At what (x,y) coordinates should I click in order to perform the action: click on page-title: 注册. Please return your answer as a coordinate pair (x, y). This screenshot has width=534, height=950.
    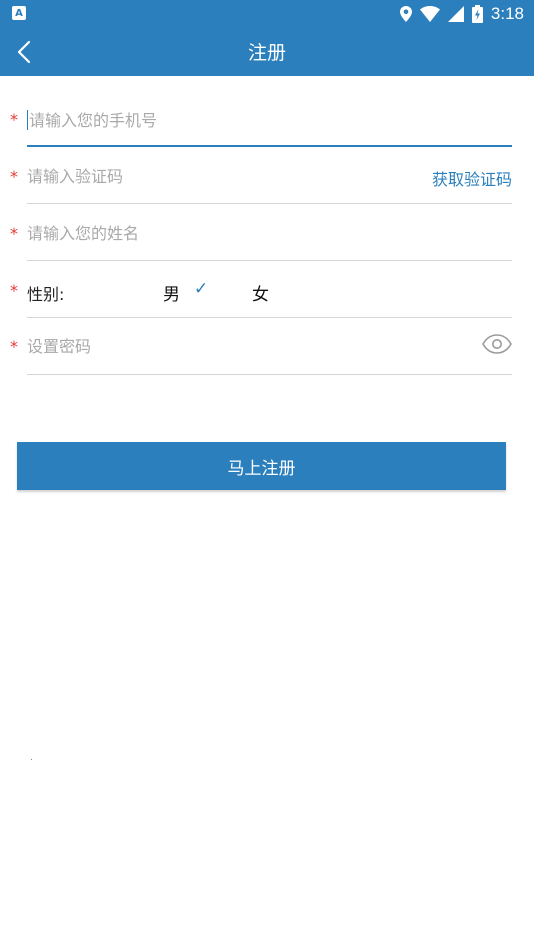
    Looking at the image, I should click on (266, 53).